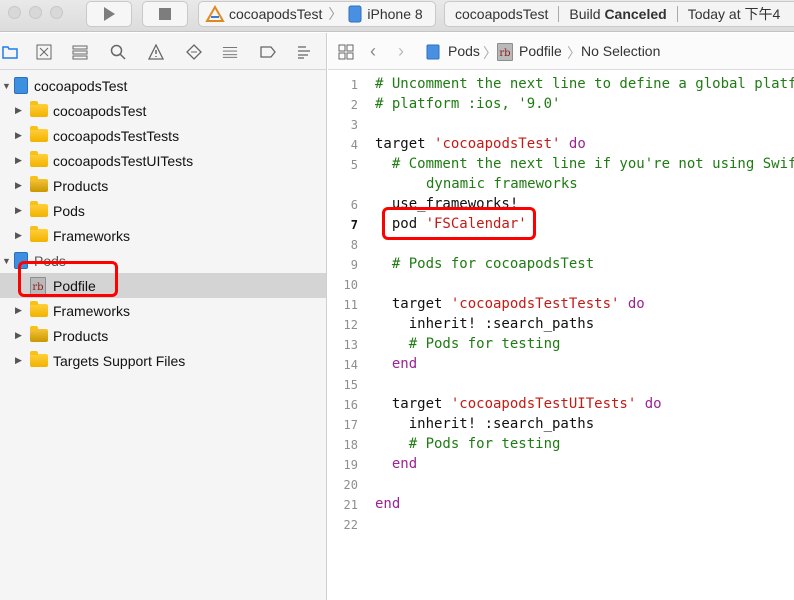  I want to click on line-number: 12, so click(350, 325).